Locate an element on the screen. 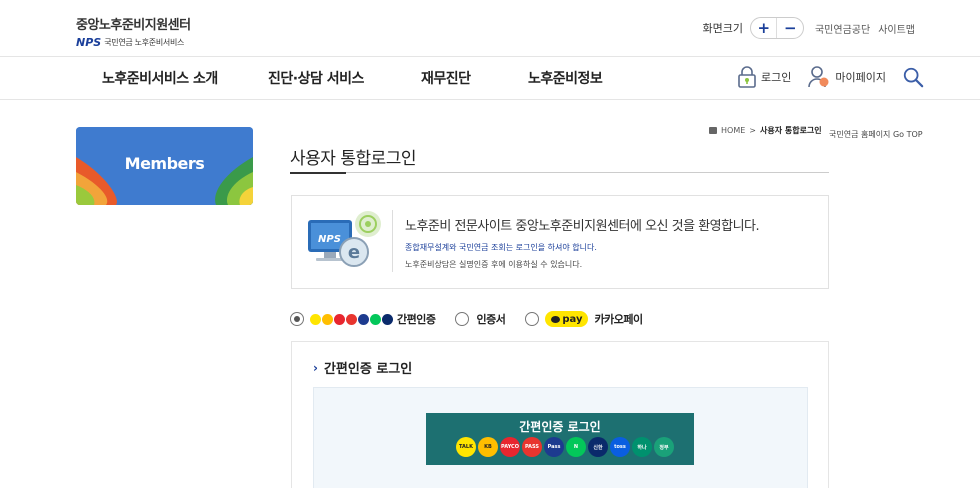 This screenshot has width=980, height=488. login-button-area: 간편인증 로그인 TALK KB PAYCO PASS Pass N 신한 toss 하나 정부 is located at coordinates (560, 437).